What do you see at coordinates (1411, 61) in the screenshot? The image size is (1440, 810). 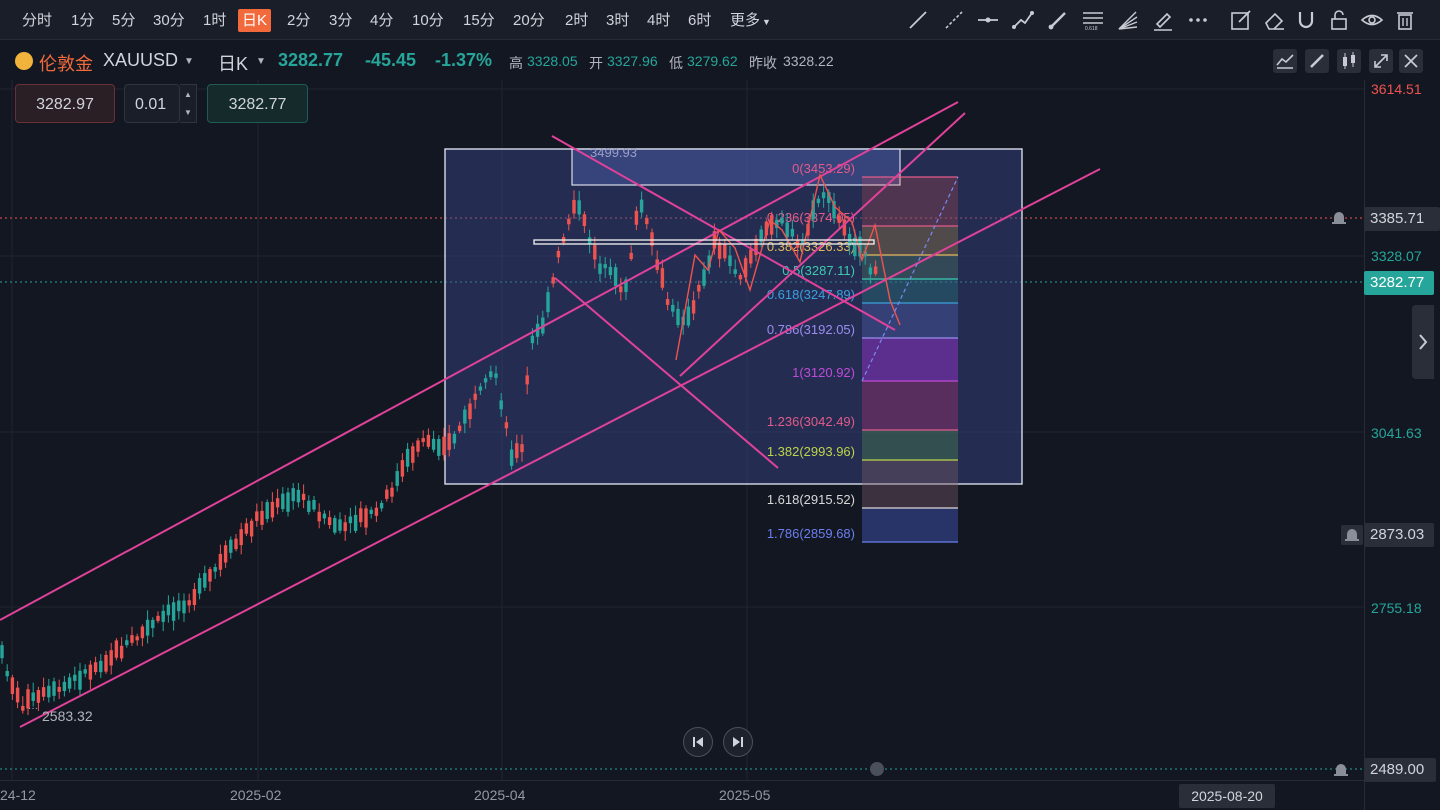 I see `close-icon` at bounding box center [1411, 61].